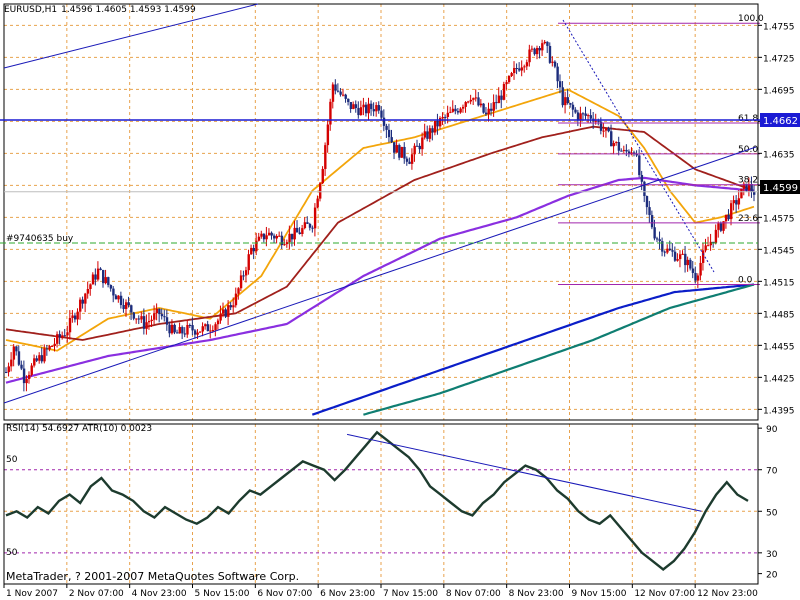 The height and width of the screenshot is (600, 800). I want to click on rsi-y-tick-label: 30, so click(772, 555).